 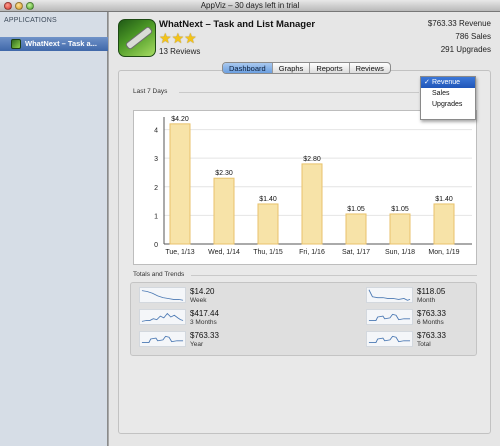 I want to click on tab-reports: Reports, so click(x=330, y=68).